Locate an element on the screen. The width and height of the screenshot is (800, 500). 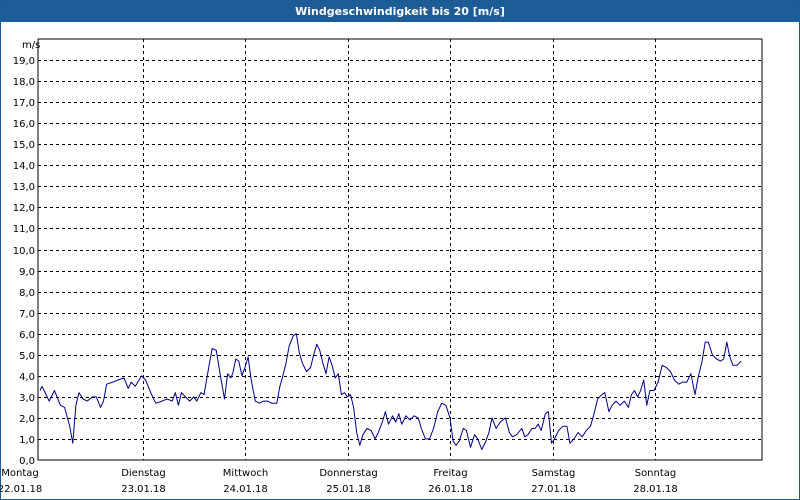
x-tick-date-label: 23.01.18 is located at coordinates (143, 489).